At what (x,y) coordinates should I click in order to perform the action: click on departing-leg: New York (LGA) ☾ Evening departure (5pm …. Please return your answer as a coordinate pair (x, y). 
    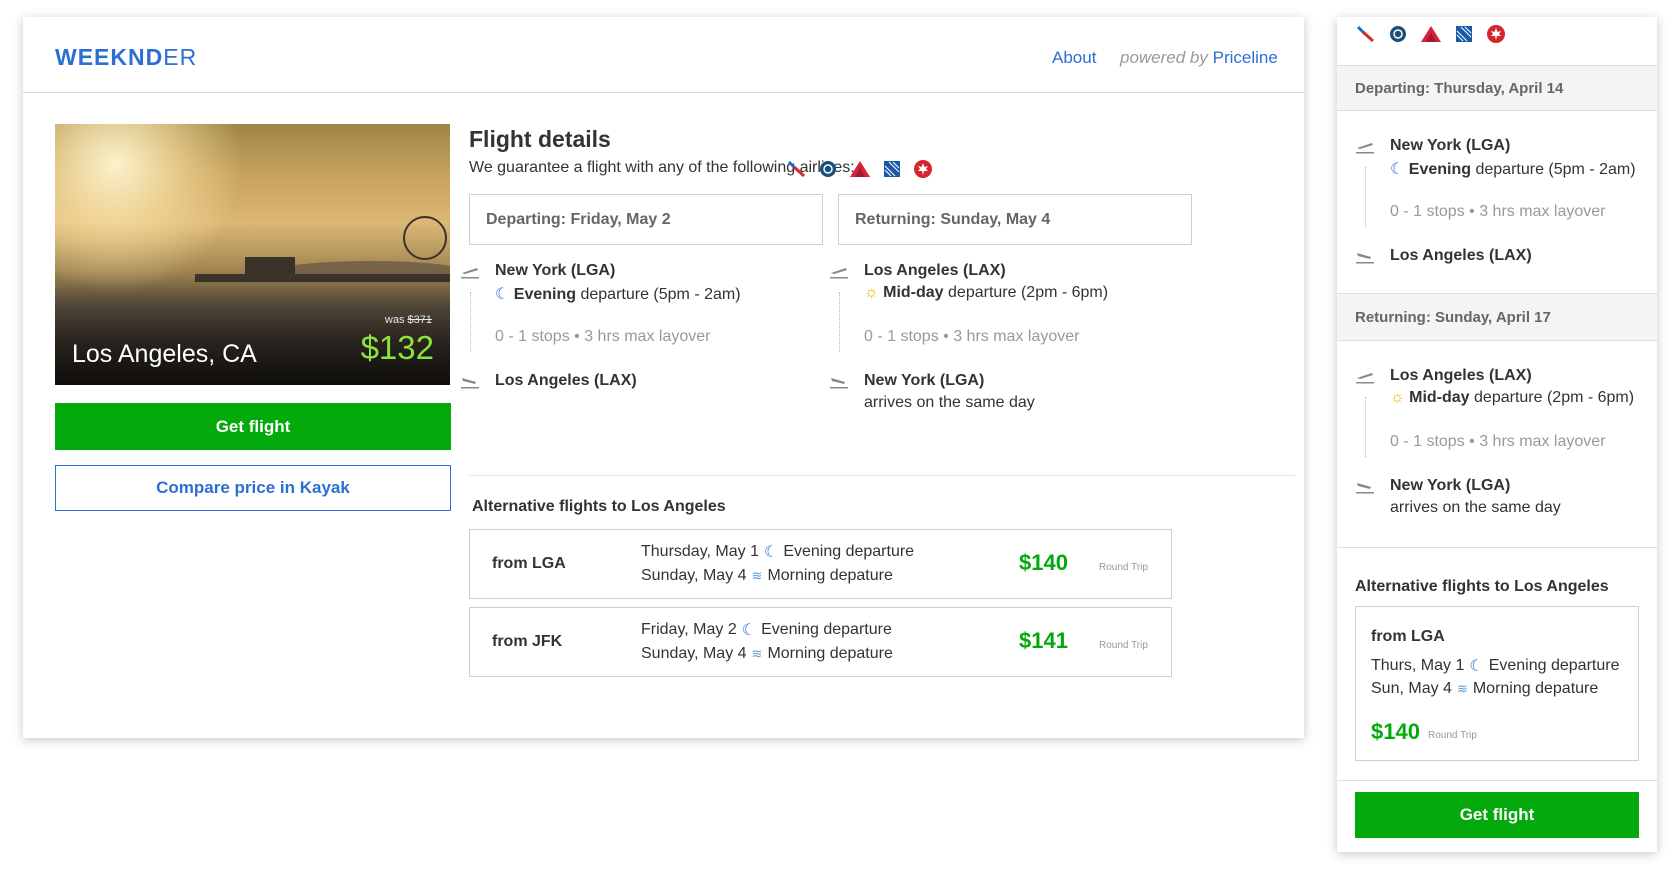
    Looking at the image, I should click on (640, 332).